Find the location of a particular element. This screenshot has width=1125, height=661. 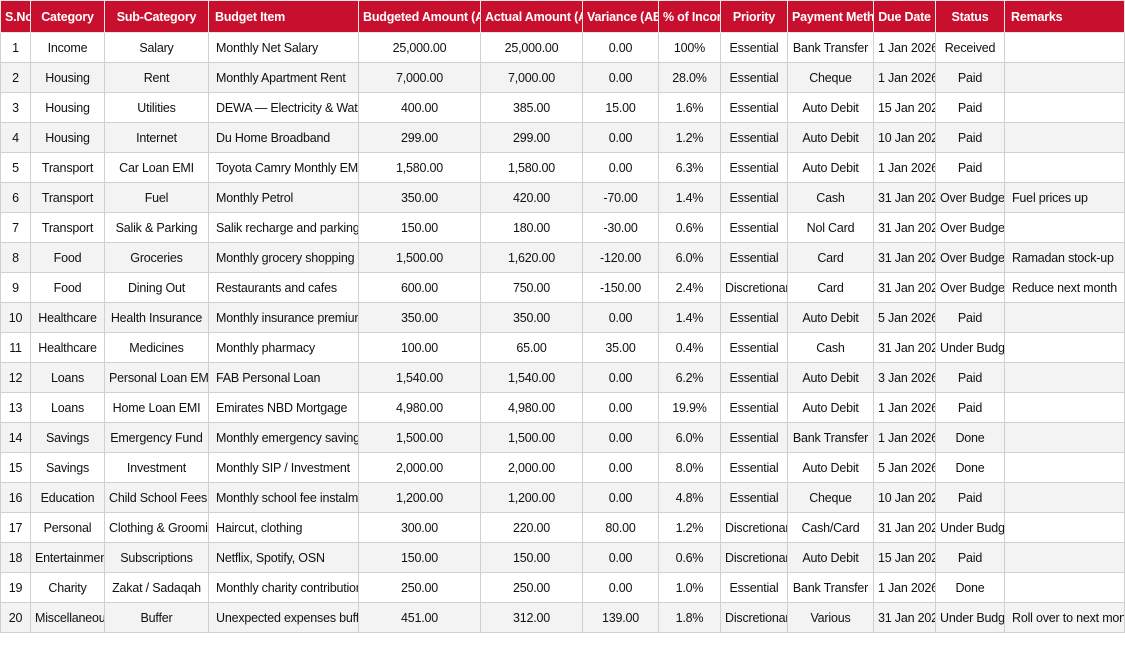

cell-sno: 17 is located at coordinates (15, 527).